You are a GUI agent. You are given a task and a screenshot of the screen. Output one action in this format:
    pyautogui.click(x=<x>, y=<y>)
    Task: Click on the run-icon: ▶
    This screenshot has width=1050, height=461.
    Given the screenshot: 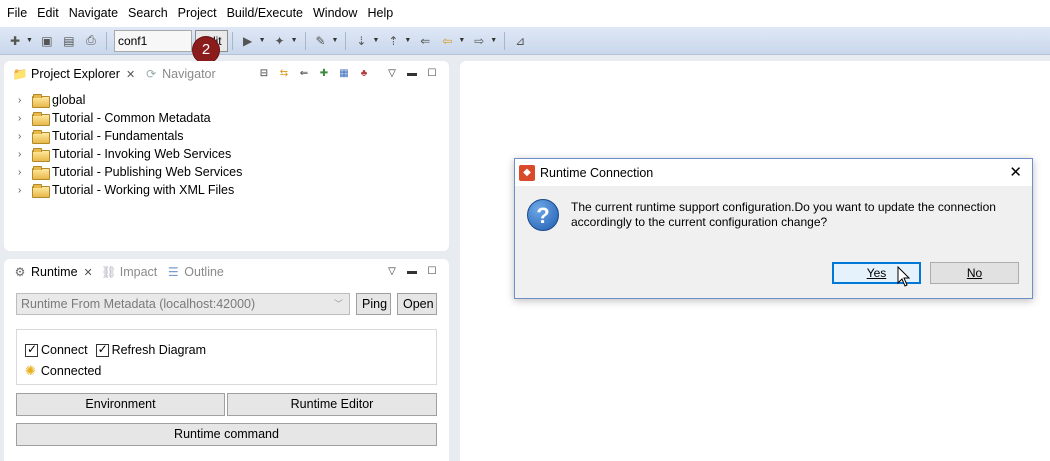 What is the action you would take?
    pyautogui.click(x=248, y=41)
    